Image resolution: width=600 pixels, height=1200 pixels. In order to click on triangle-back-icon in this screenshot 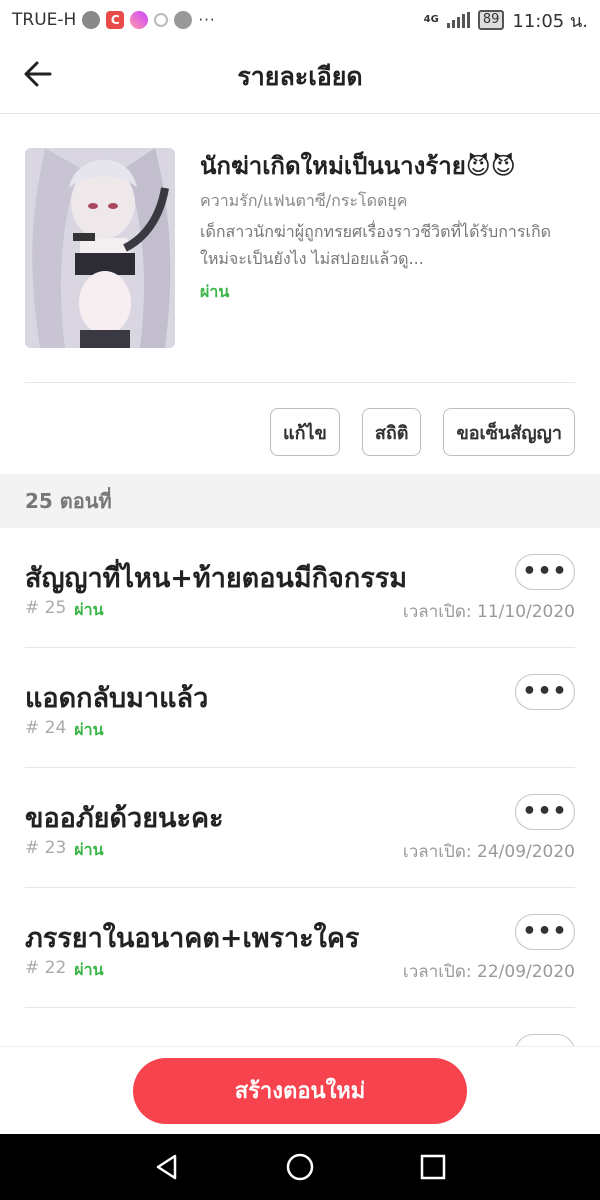, I will do `click(166, 1167)`.